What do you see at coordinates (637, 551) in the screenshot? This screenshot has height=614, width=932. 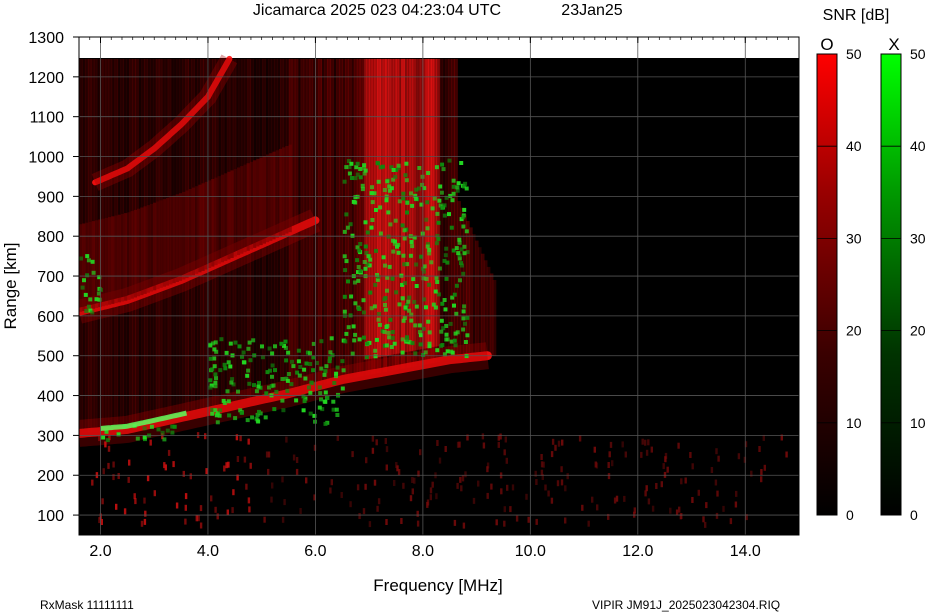 I see `x-tick-label: 12.0` at bounding box center [637, 551].